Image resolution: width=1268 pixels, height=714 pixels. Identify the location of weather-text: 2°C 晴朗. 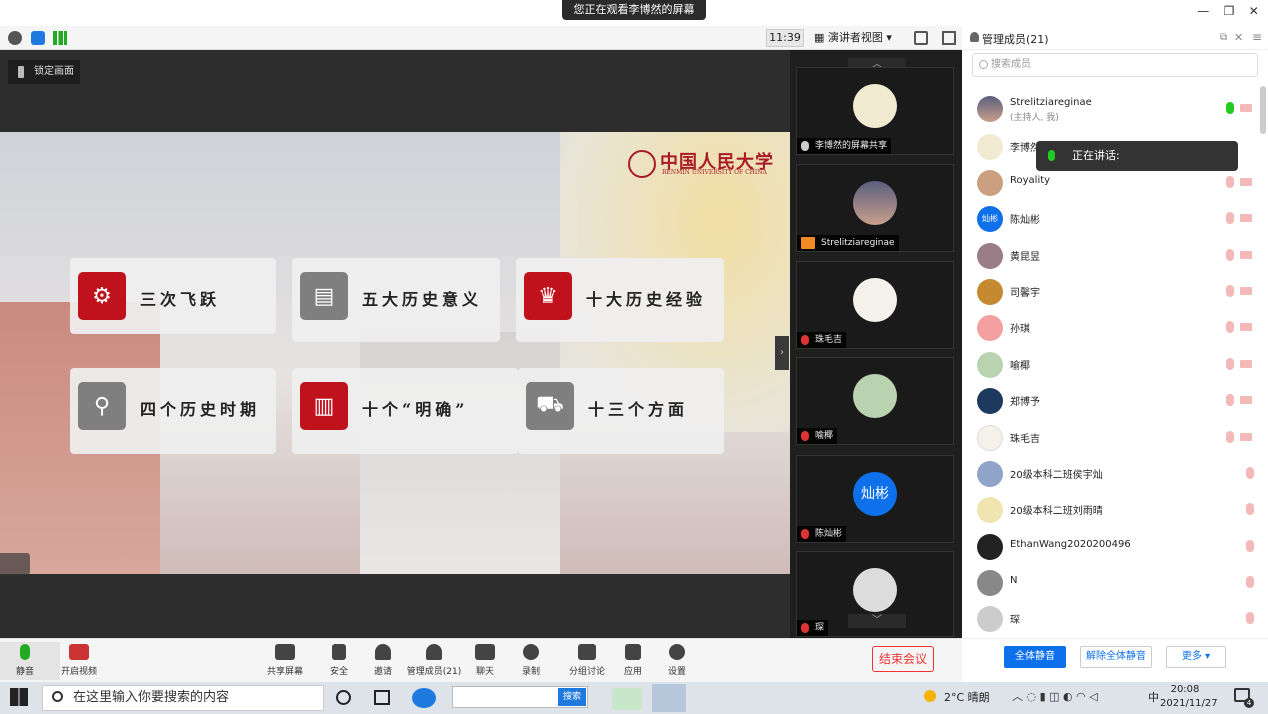
(967, 697).